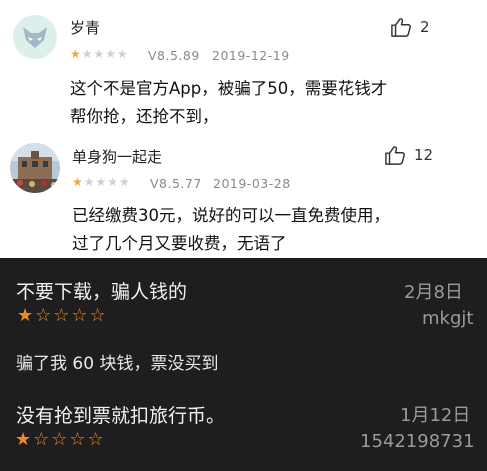 This screenshot has height=471, width=487. What do you see at coordinates (433, 292) in the screenshot?
I see `review-date: 2月8日` at bounding box center [433, 292].